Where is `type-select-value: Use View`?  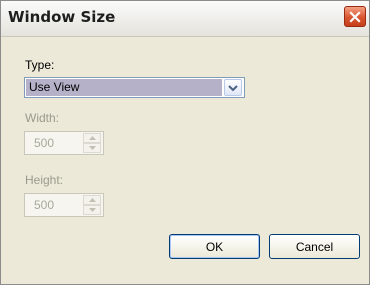 type-select-value: Use View is located at coordinates (124, 87).